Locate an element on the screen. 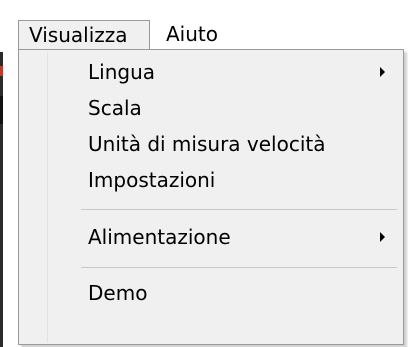 The width and height of the screenshot is (408, 347). menu-bar: Visualizza Aiuto is located at coordinates (204, 25).